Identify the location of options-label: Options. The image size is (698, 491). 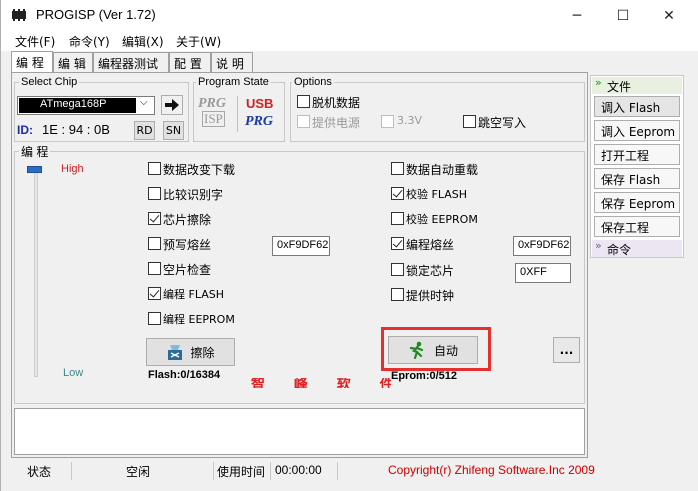
(313, 82).